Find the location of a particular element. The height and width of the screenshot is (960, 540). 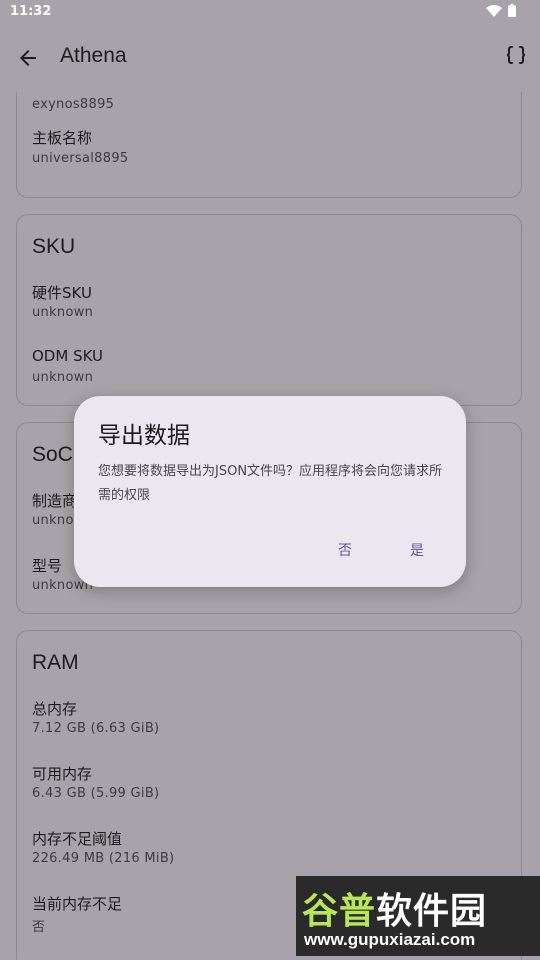

sku-card-title: SKU is located at coordinates (54, 246).